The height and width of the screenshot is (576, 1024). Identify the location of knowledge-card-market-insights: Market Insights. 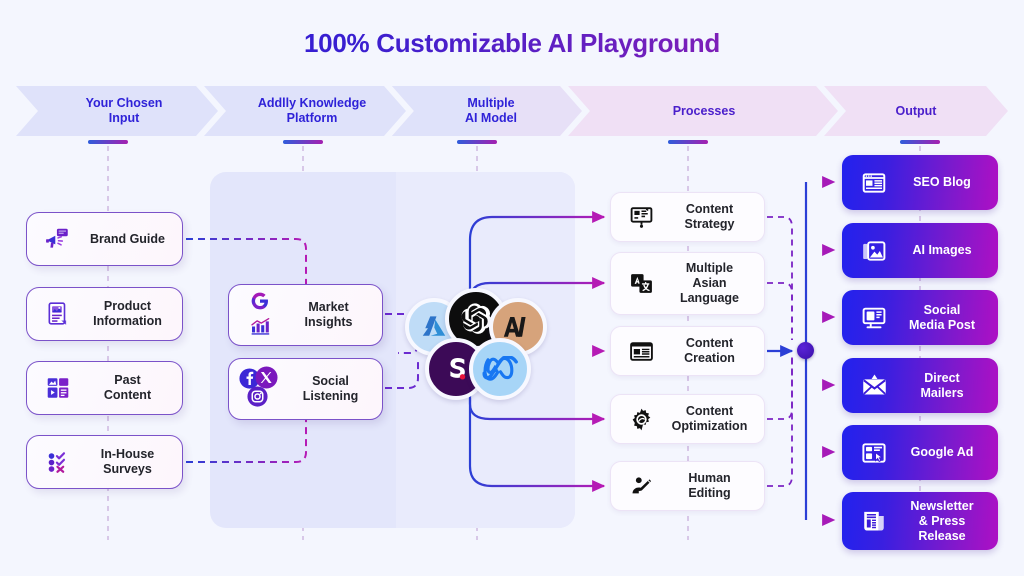
(305, 315).